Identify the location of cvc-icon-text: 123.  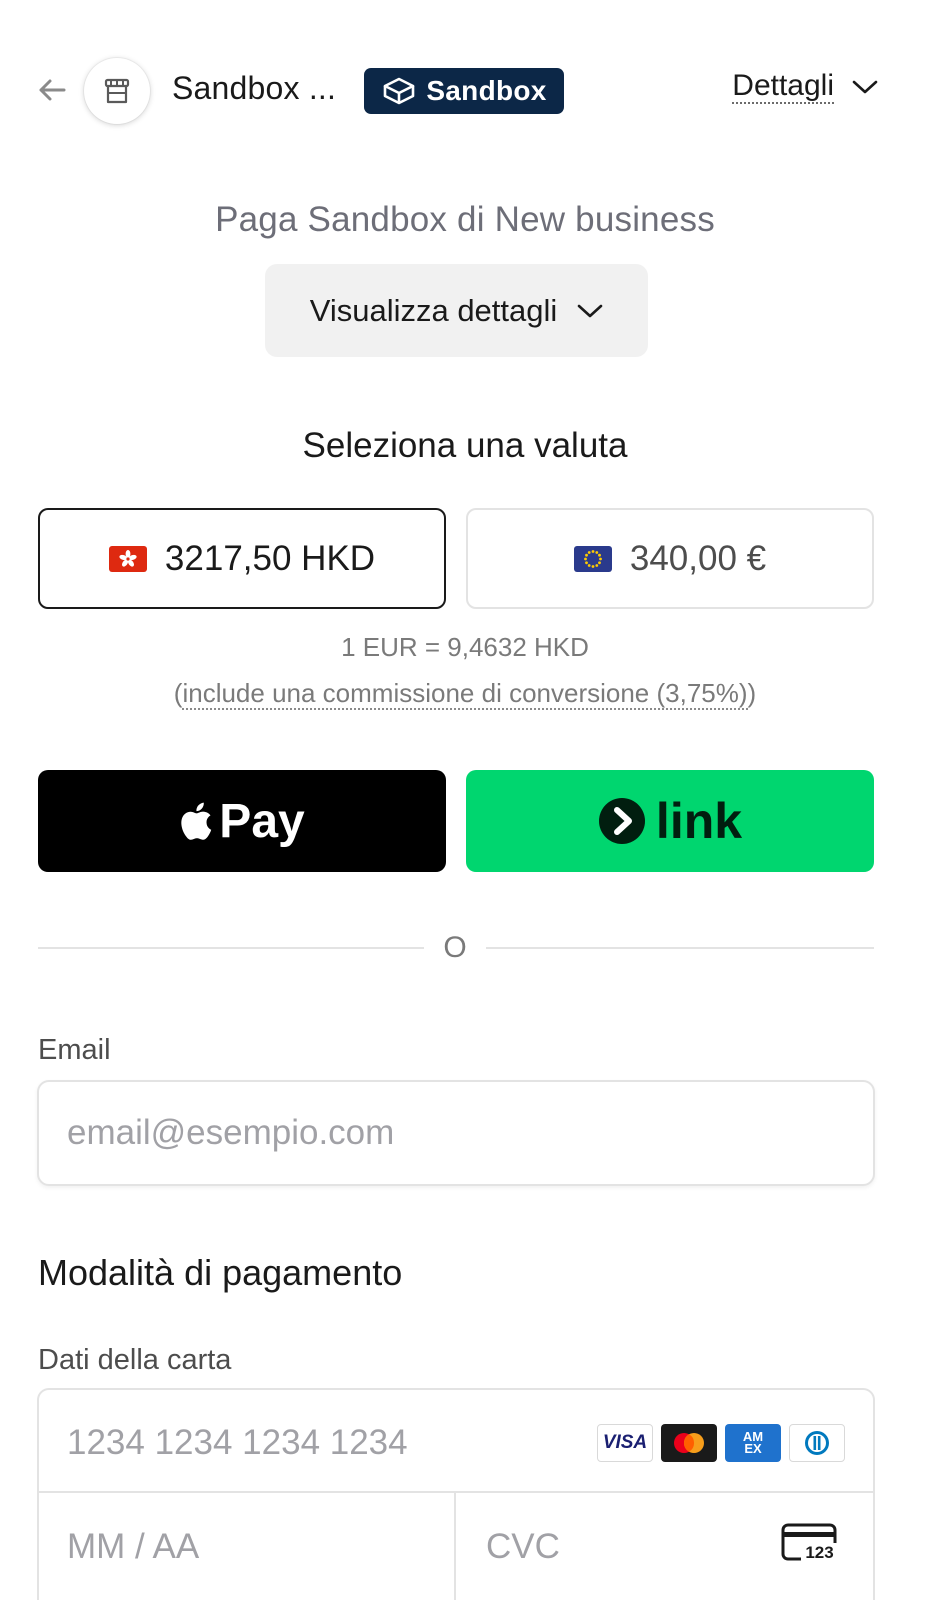
(819, 1552).